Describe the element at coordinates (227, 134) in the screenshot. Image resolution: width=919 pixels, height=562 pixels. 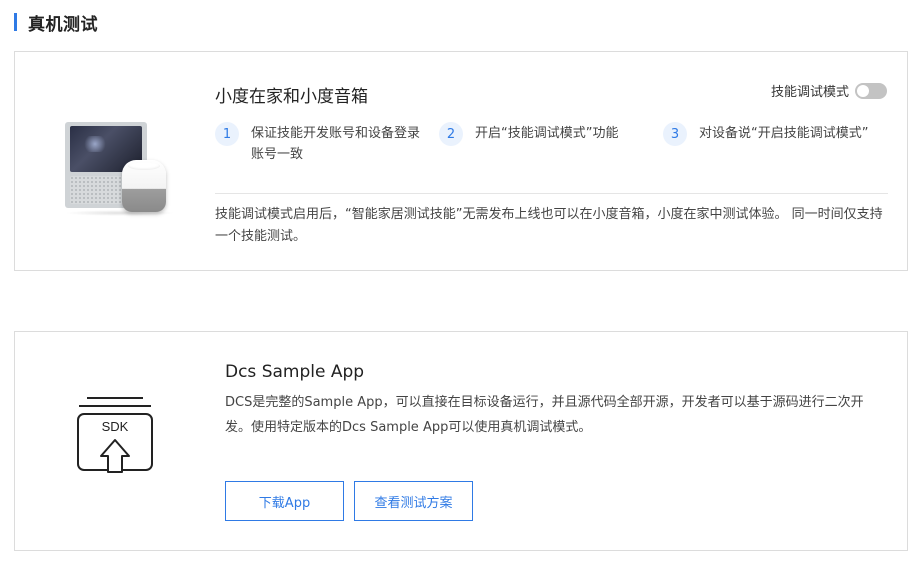
I see `step-number-badge: 1` at that location.